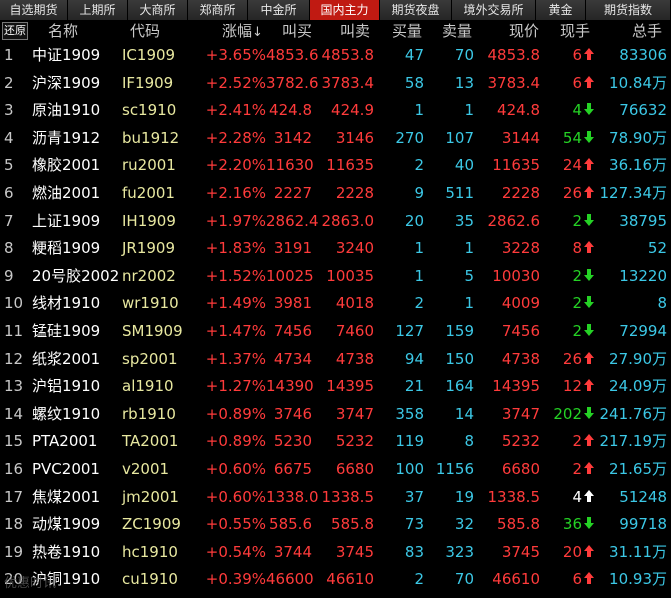 Image resolution: width=671 pixels, height=598 pixels. I want to click on last-cell: 3144, so click(520, 137).